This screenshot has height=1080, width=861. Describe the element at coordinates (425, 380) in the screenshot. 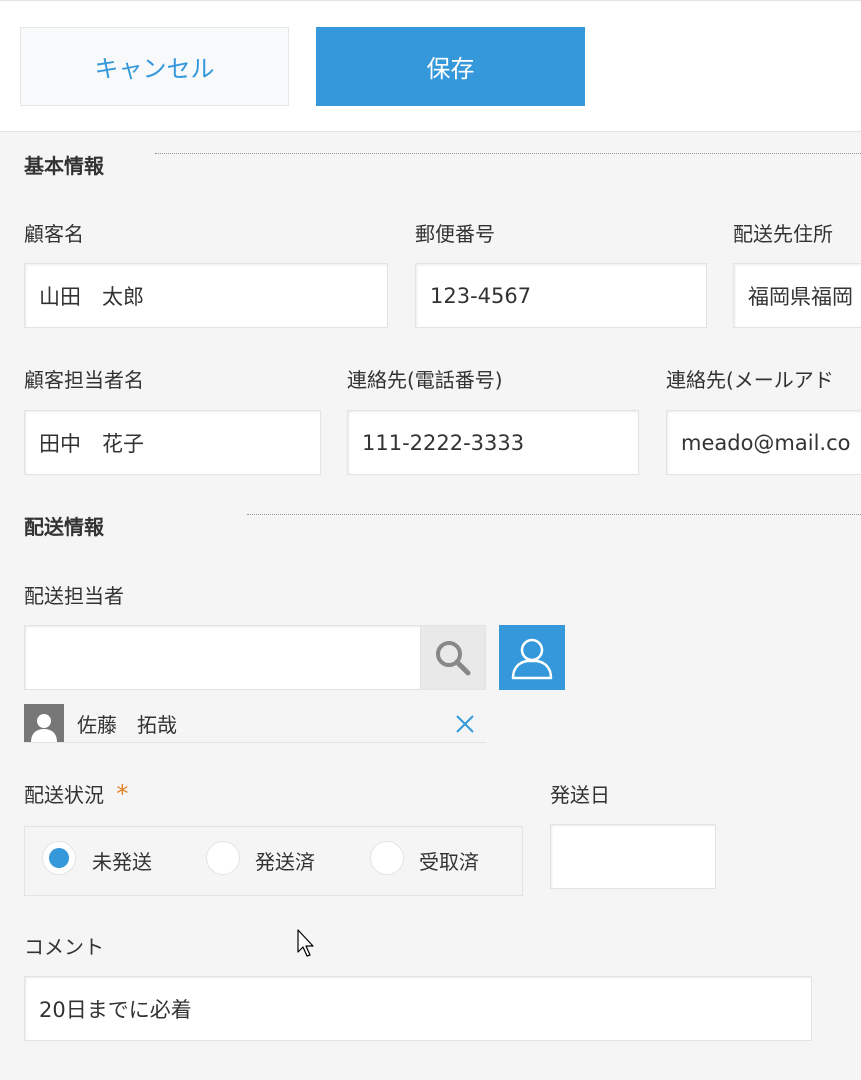

I see `phone-label: 連絡先(電話番号)` at that location.